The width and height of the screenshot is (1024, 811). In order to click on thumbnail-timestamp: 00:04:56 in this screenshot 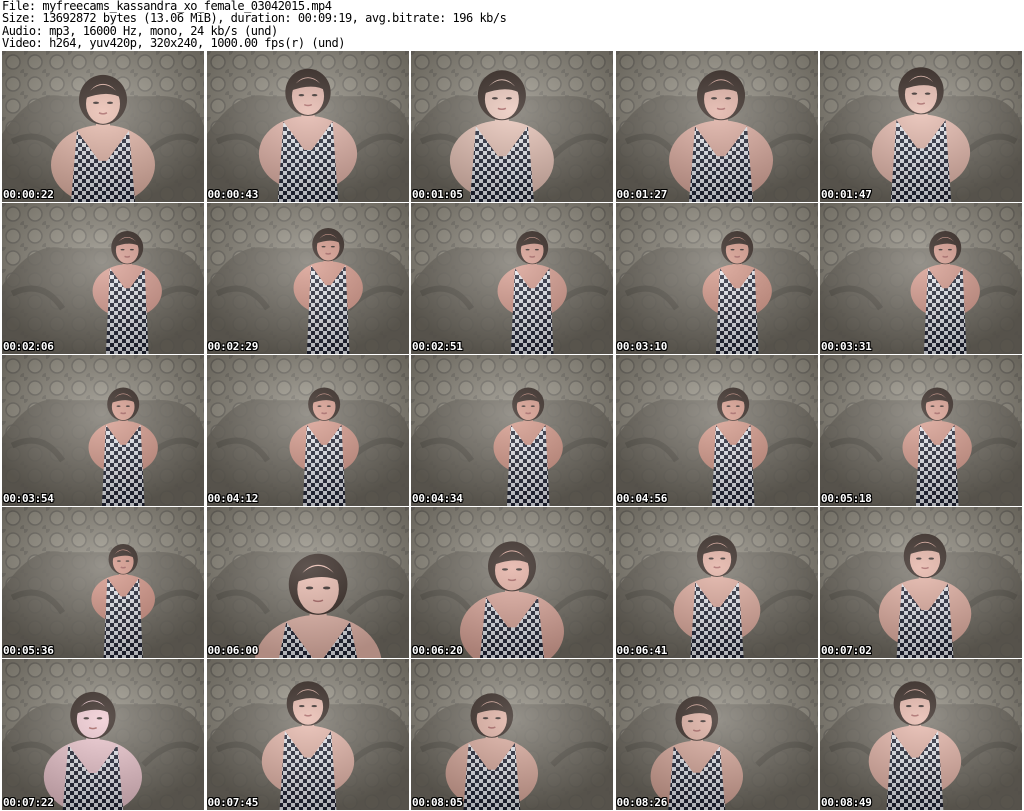, I will do `click(642, 498)`.